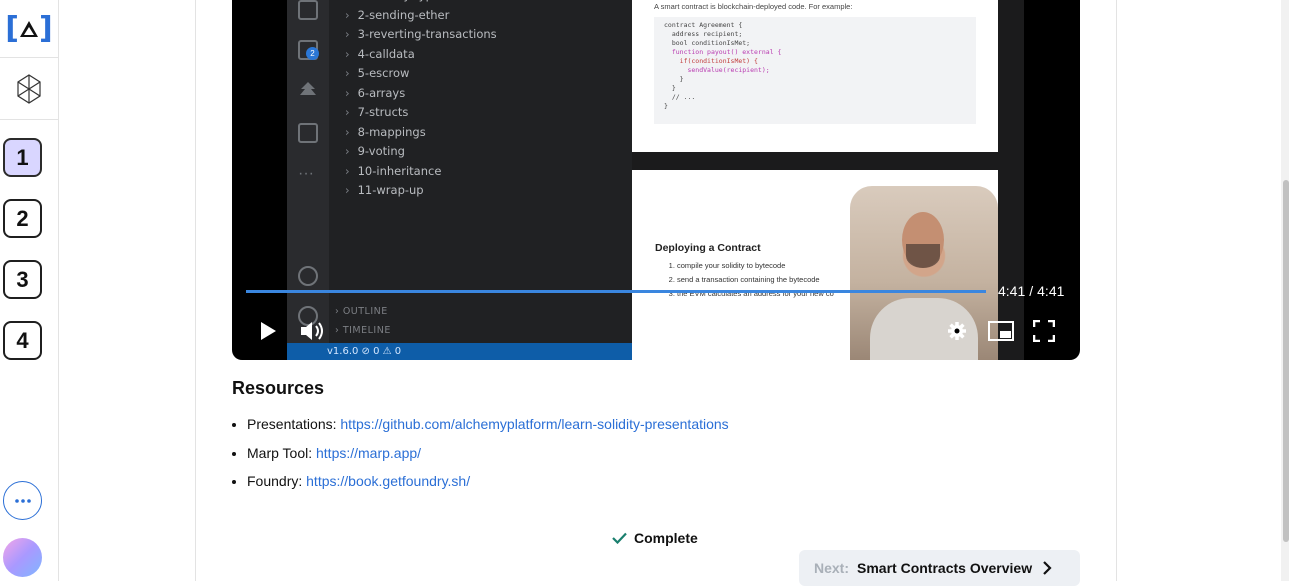 The width and height of the screenshot is (1289, 586). I want to click on complete-button: Complete, so click(655, 538).